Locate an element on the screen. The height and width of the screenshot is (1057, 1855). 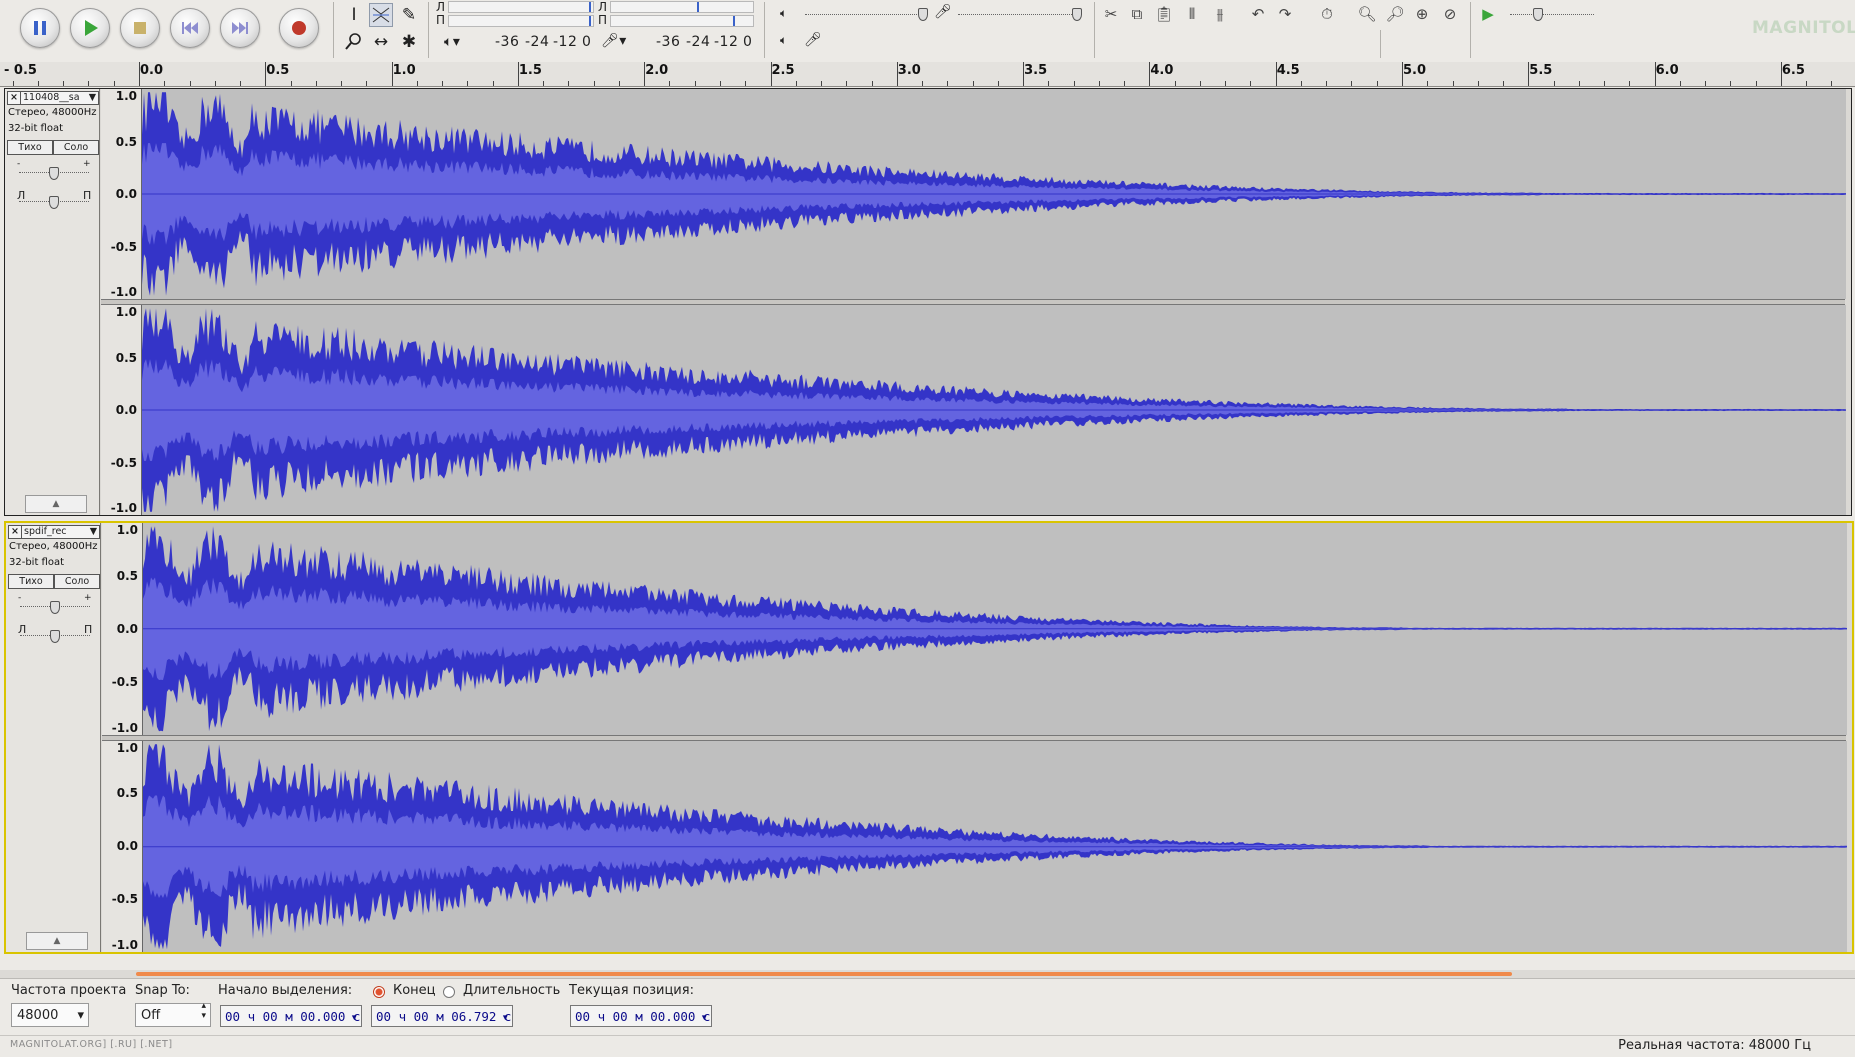
play-button is located at coordinates (90, 28).